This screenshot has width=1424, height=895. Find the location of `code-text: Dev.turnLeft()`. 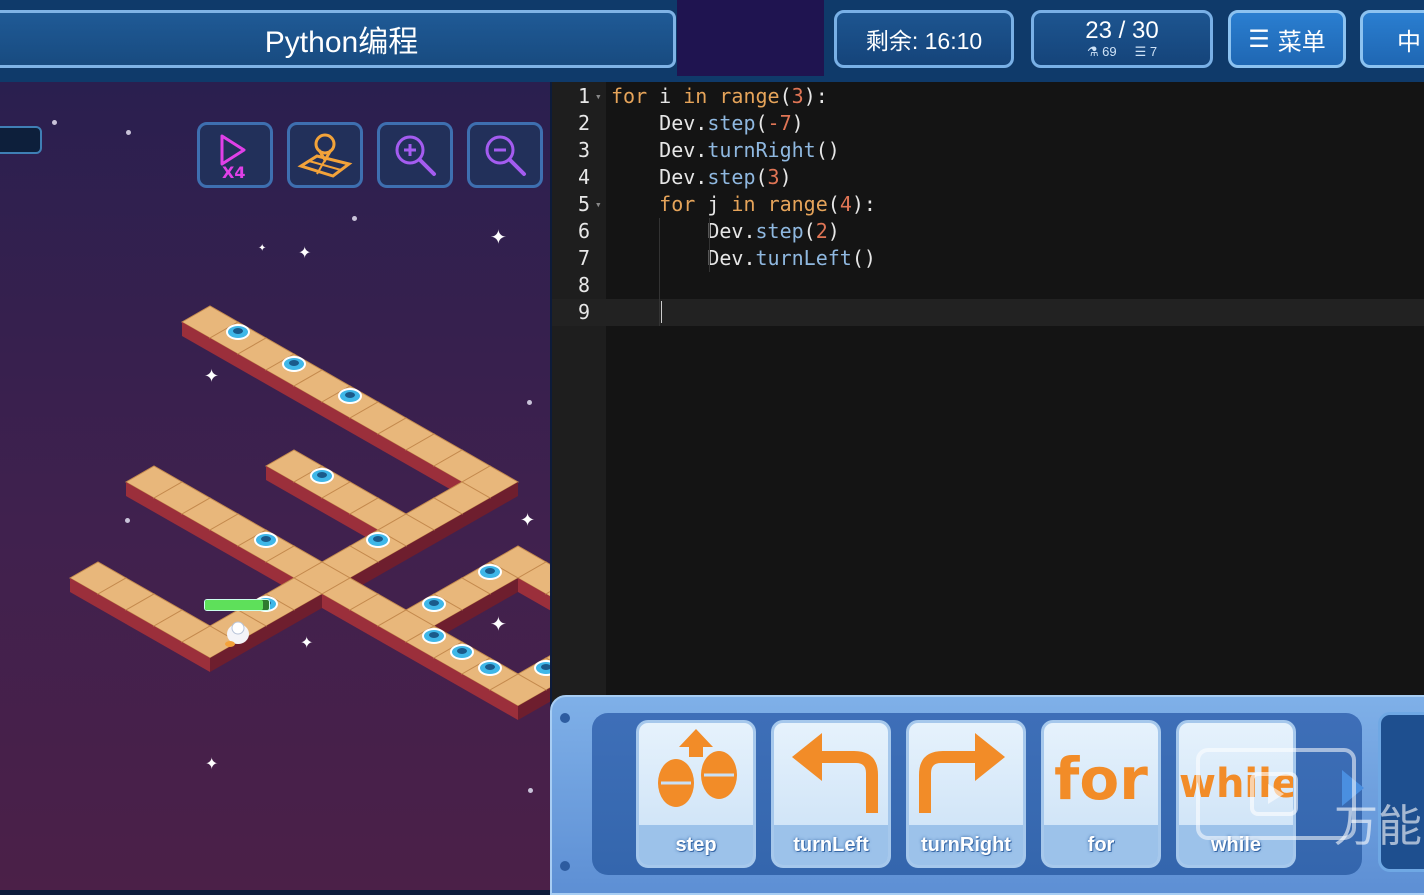

code-text: Dev.turnLeft() is located at coordinates (743, 258).